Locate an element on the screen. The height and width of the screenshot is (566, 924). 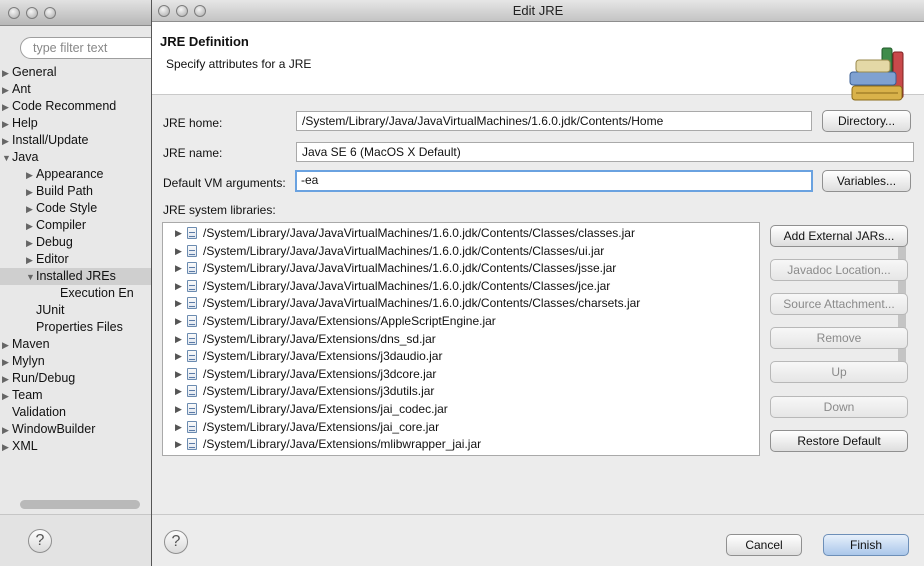
tree-item: ▶ Debug is located at coordinates (75, 243).